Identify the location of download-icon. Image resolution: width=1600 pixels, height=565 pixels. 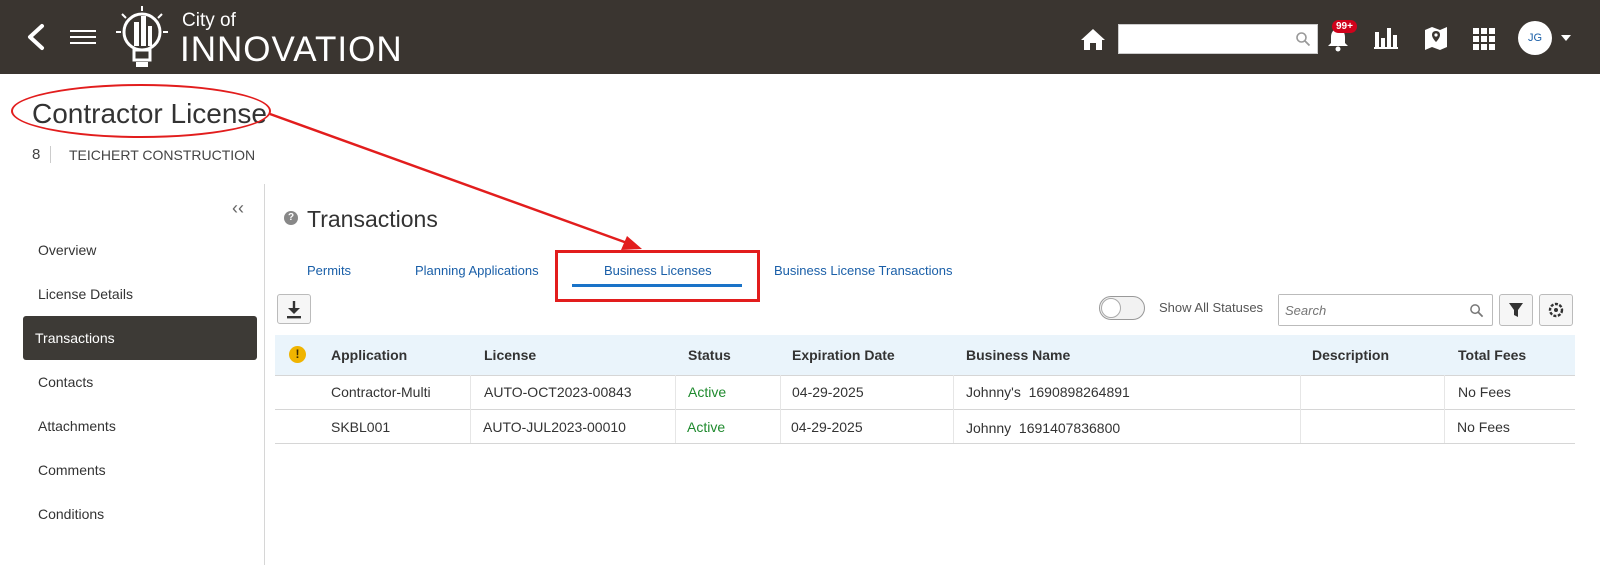
(294, 310).